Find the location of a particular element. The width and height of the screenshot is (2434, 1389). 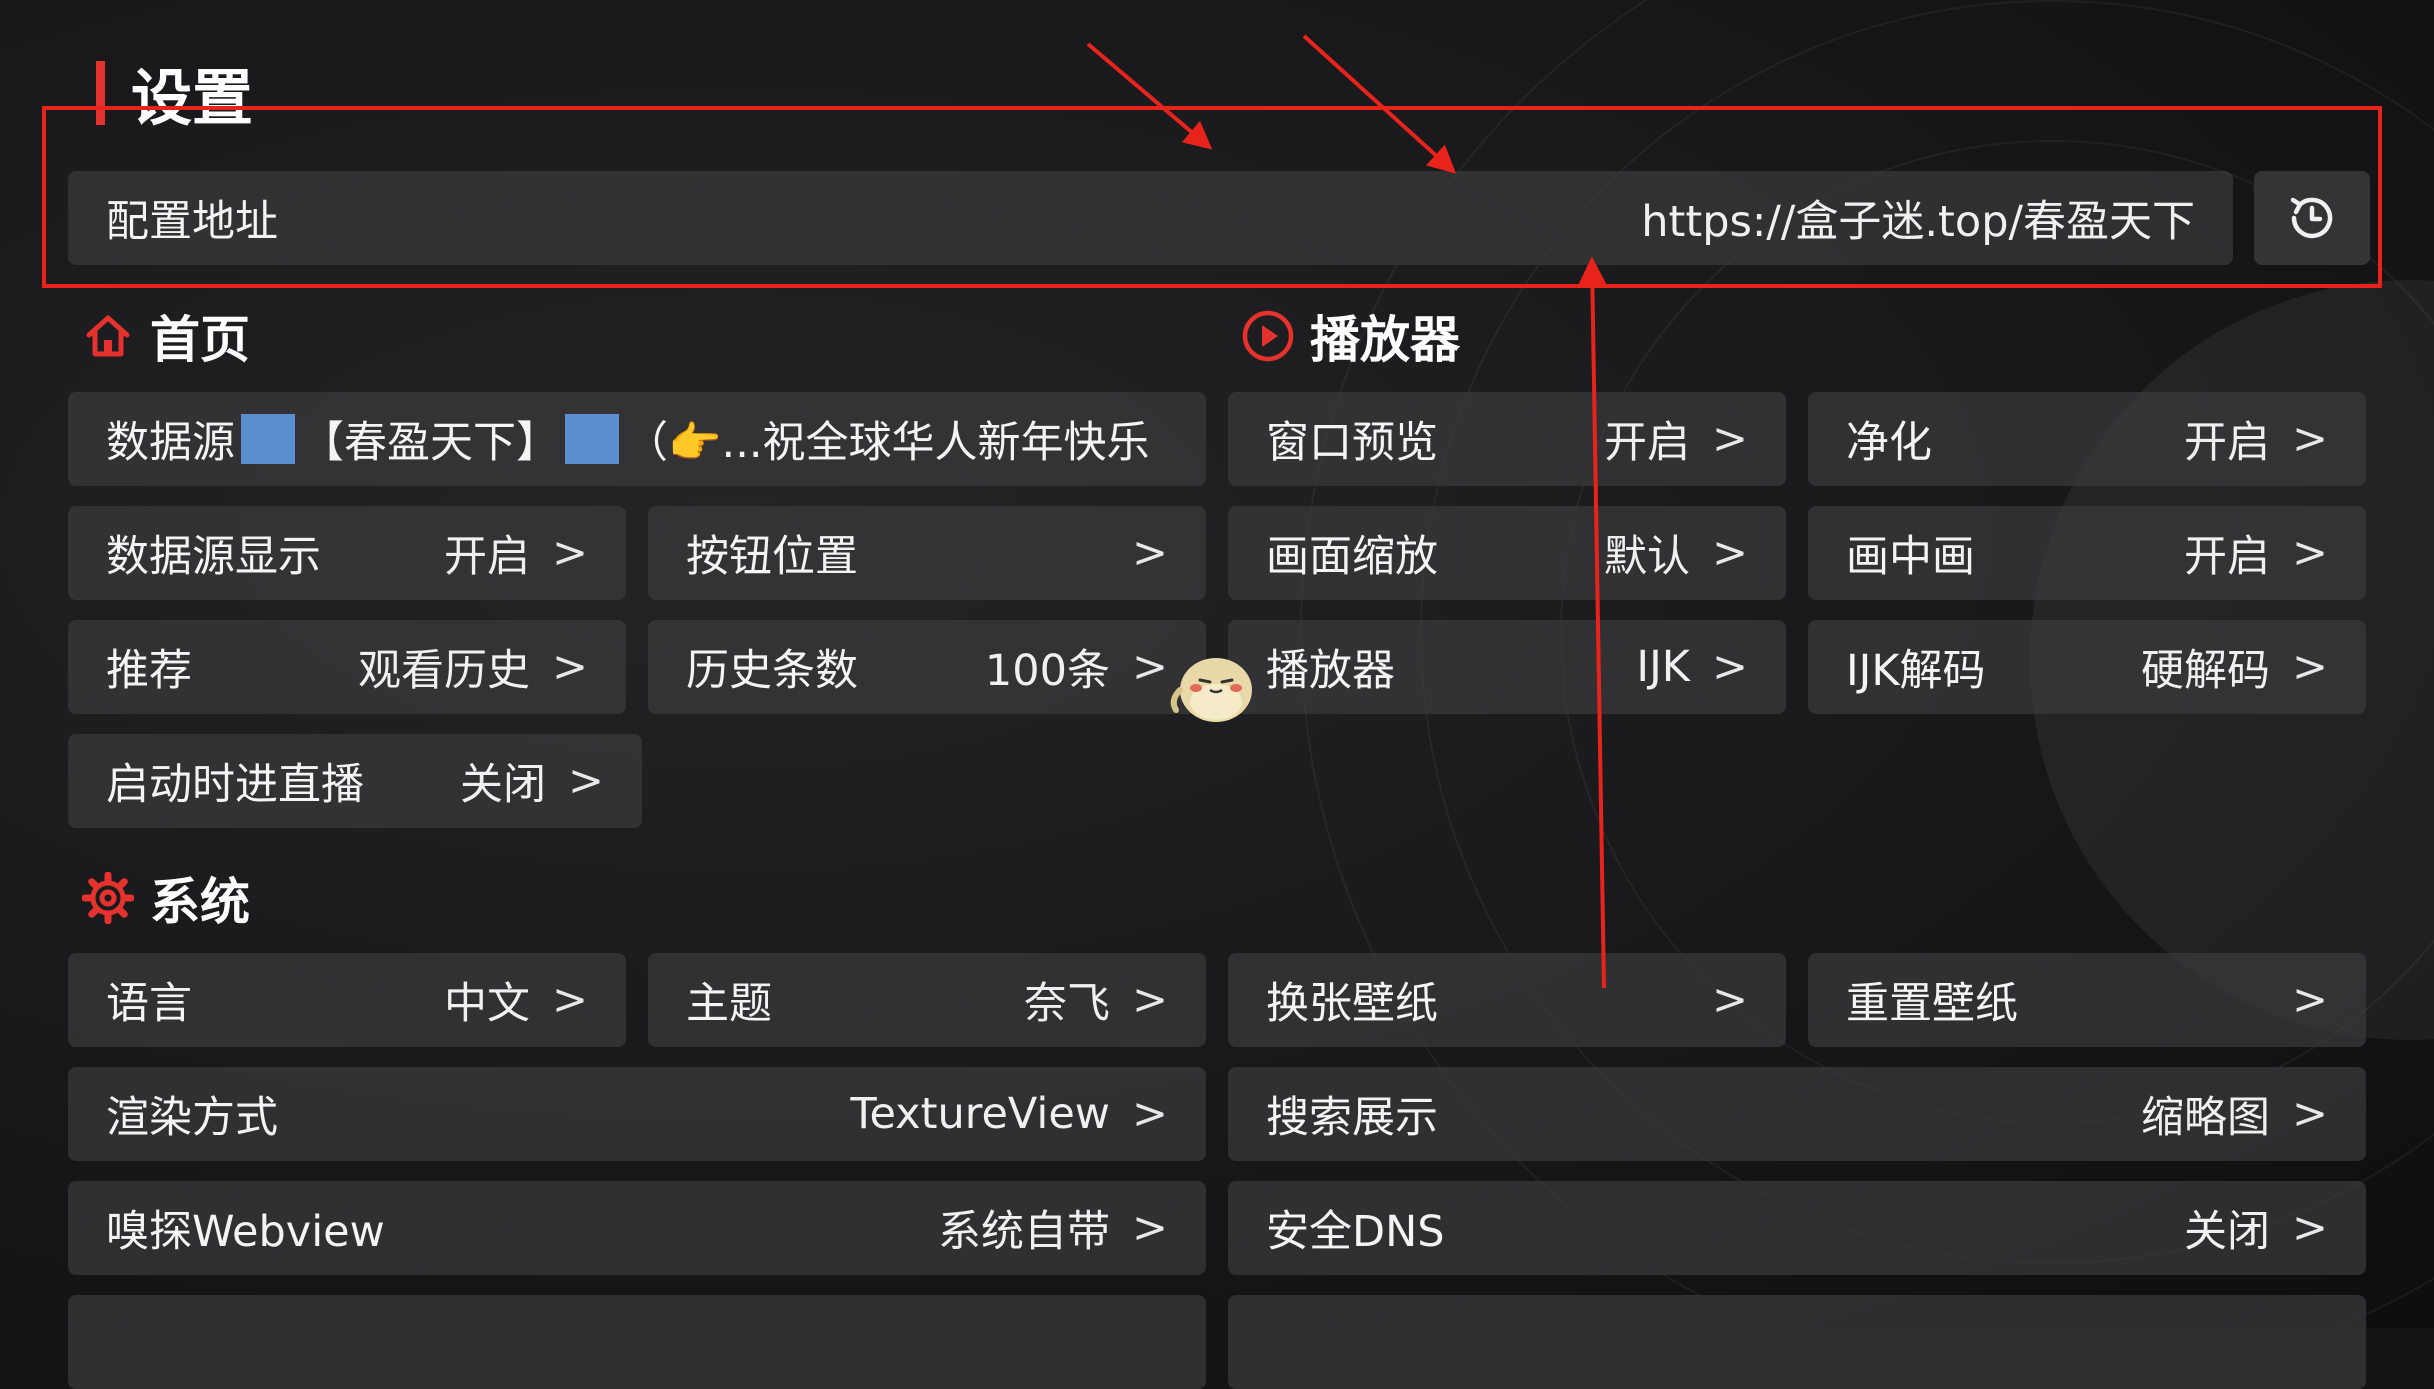

partial-row-right is located at coordinates (1797, 1342).